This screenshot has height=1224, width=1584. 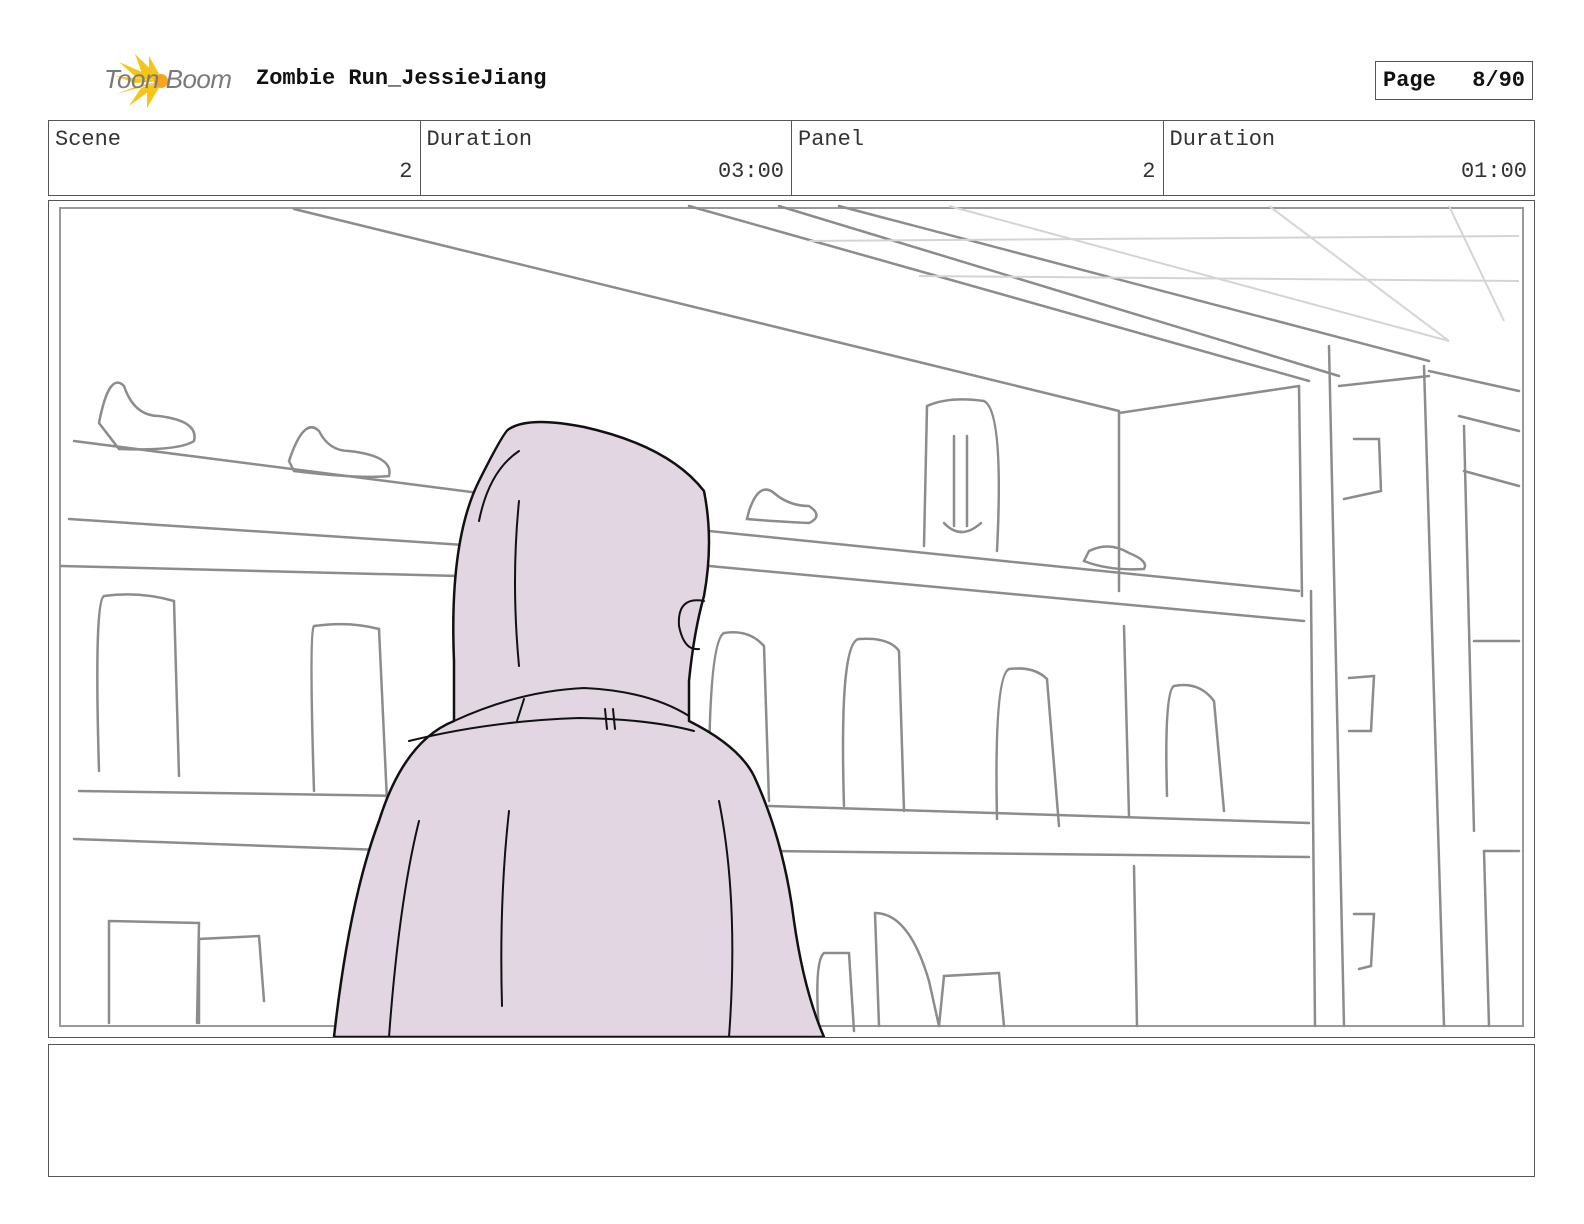 I want to click on scene-duration-value: 03:00, so click(x=750, y=171).